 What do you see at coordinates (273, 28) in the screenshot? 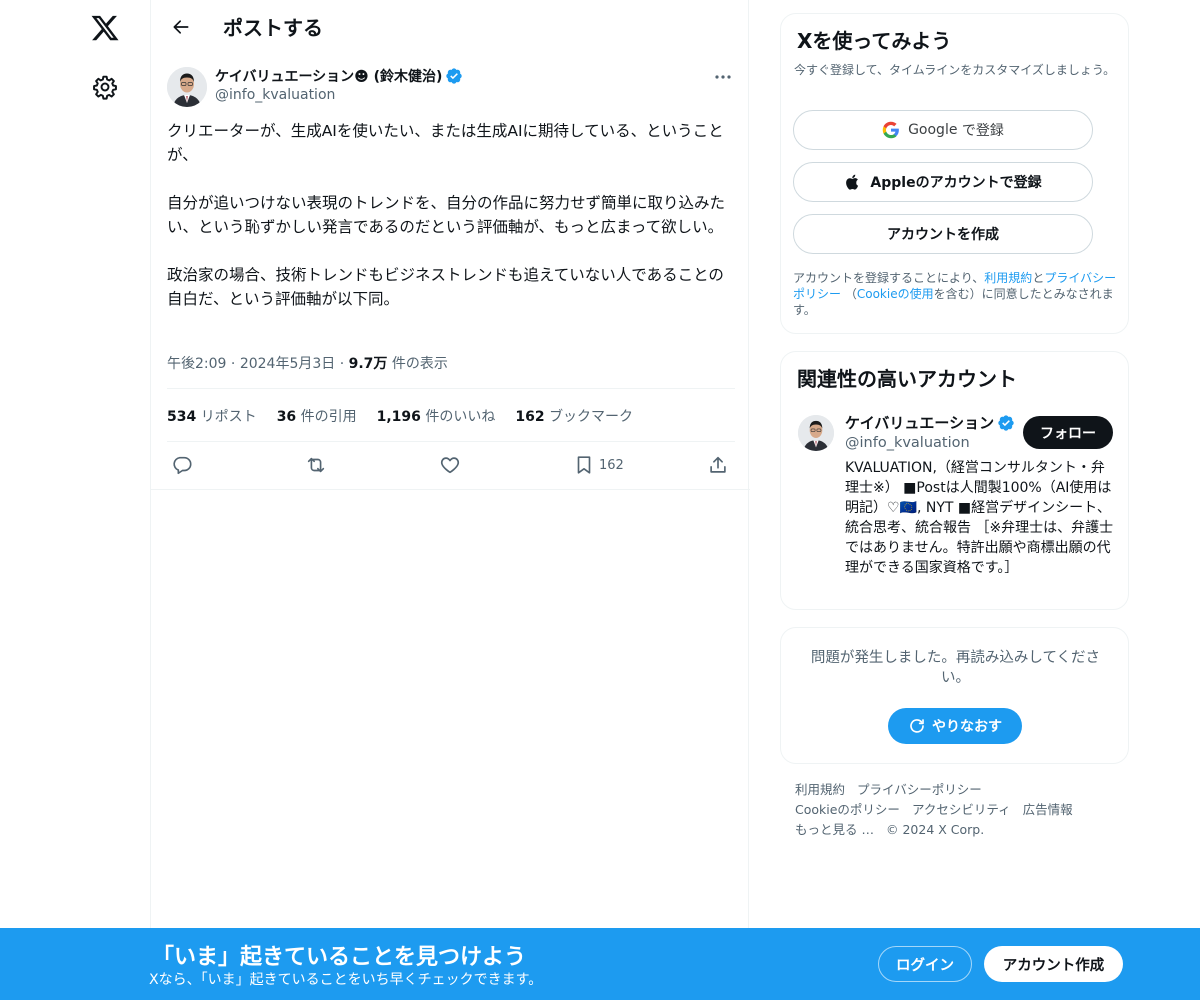
I see `page-title: ポストする` at bounding box center [273, 28].